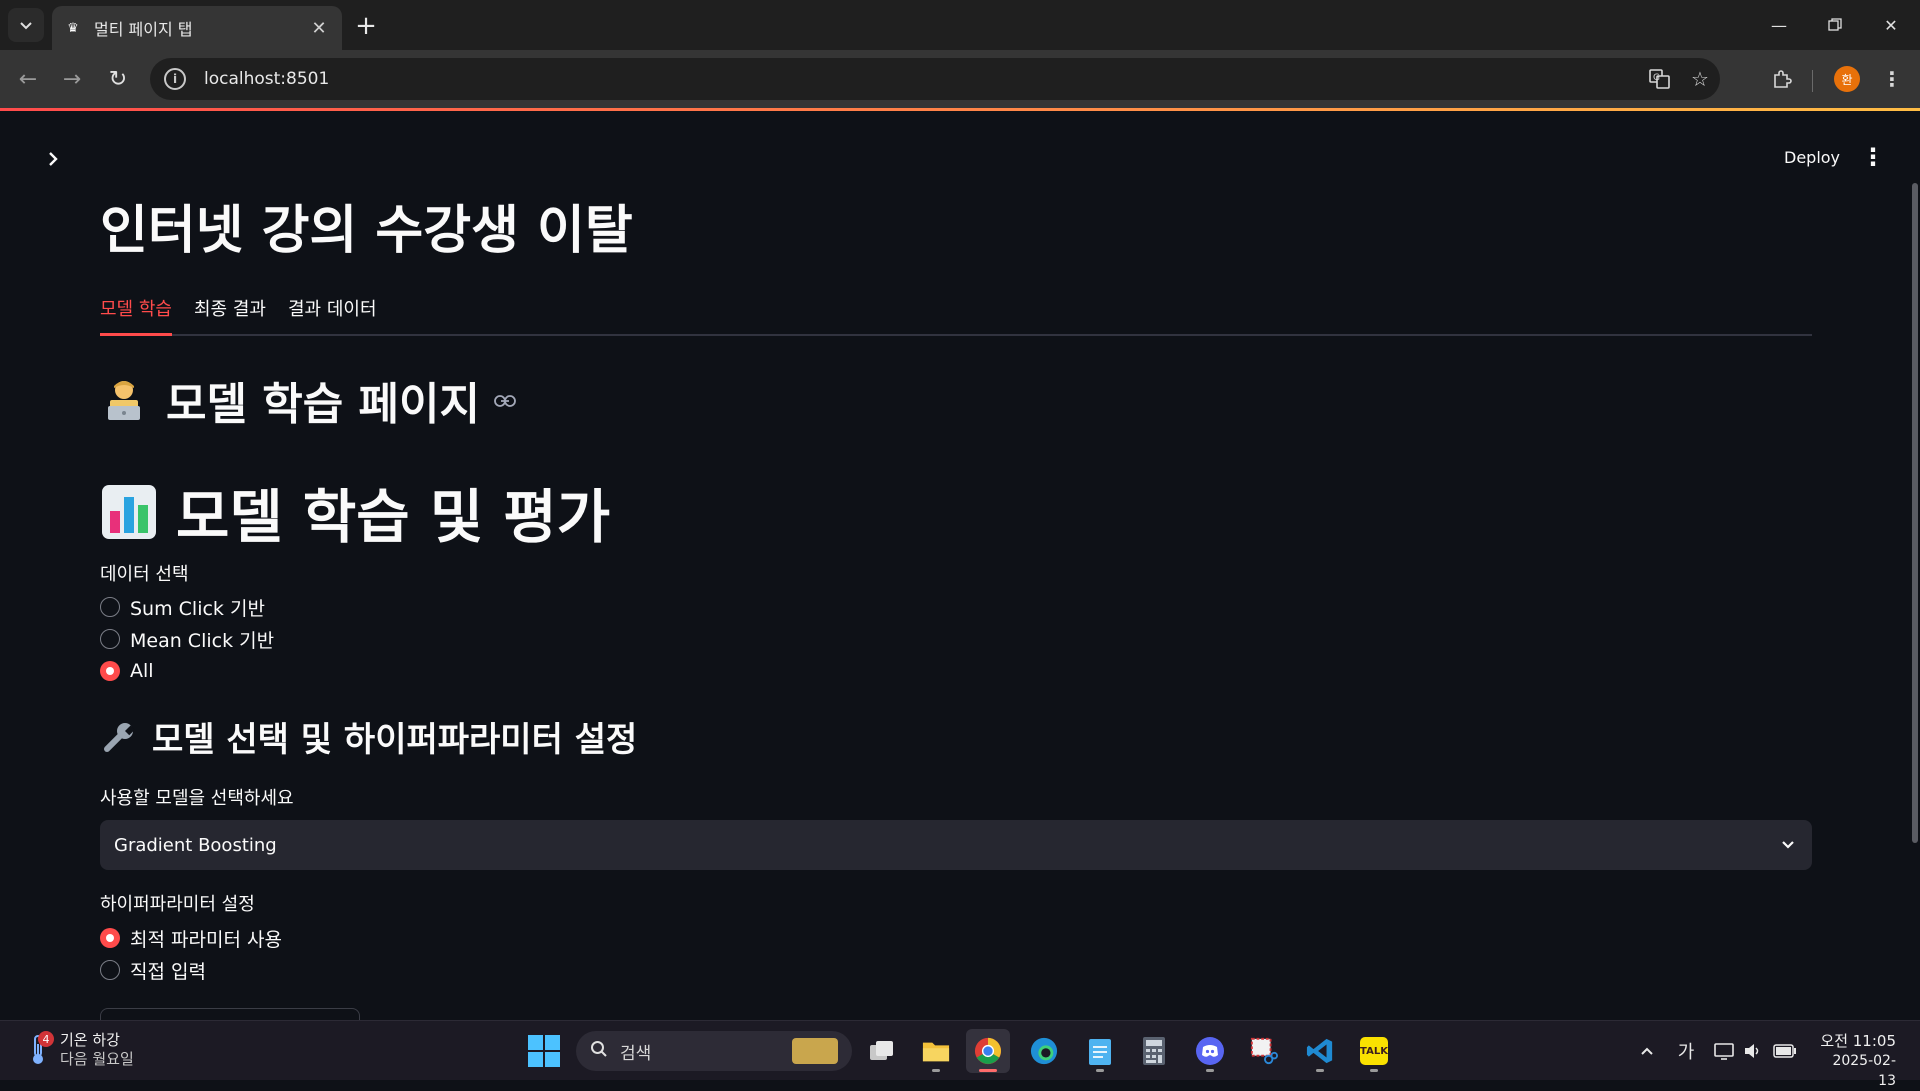 The height and width of the screenshot is (1091, 1920). I want to click on taskbar-search: 검색, so click(714, 1051).